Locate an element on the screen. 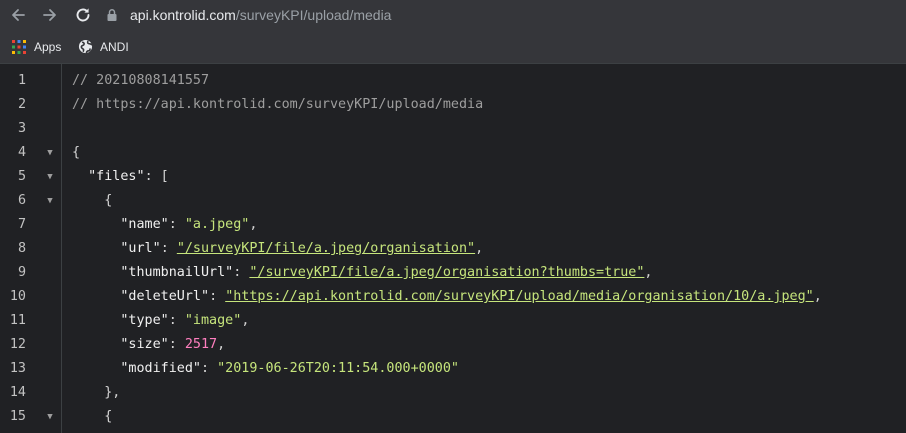 The height and width of the screenshot is (433, 906). line-number: 7 is located at coordinates (21, 224).